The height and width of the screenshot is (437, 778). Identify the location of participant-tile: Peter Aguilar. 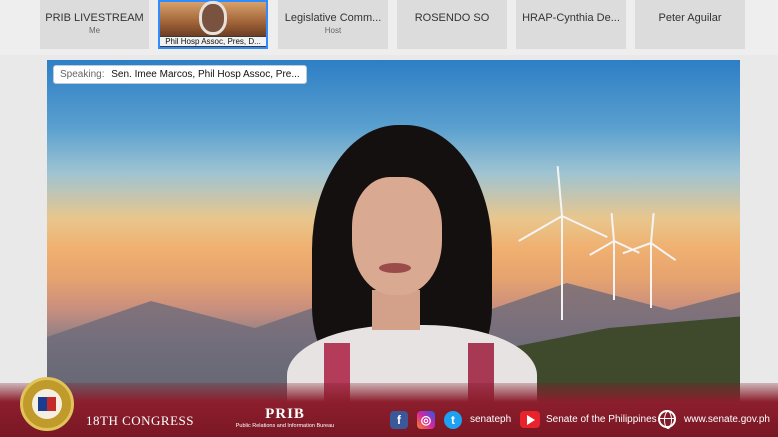
(690, 24).